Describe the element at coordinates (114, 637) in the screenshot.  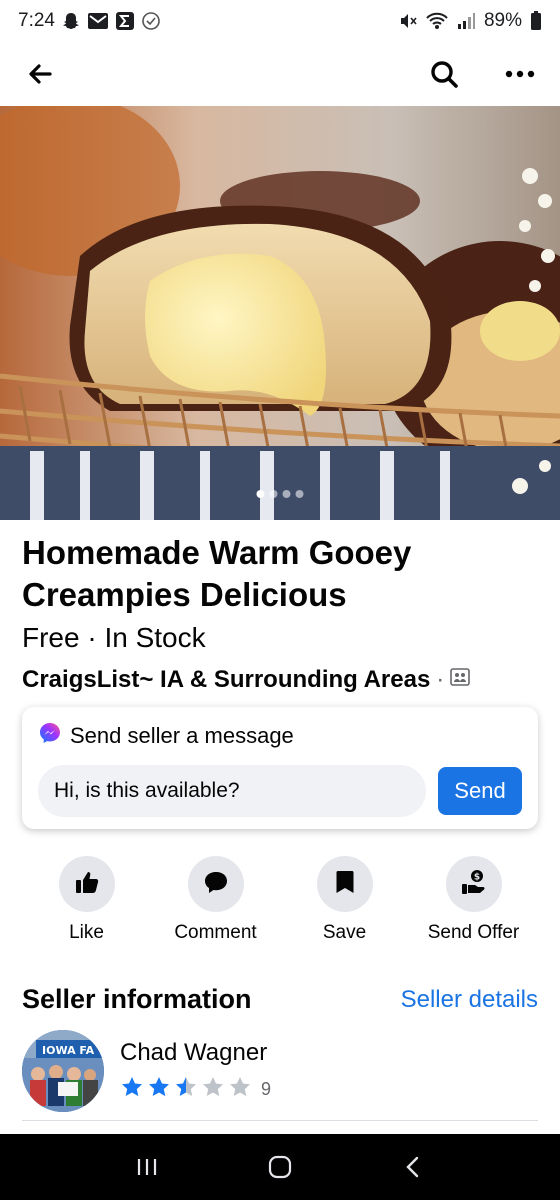
I see `price-stock: Free · In Stock` at that location.